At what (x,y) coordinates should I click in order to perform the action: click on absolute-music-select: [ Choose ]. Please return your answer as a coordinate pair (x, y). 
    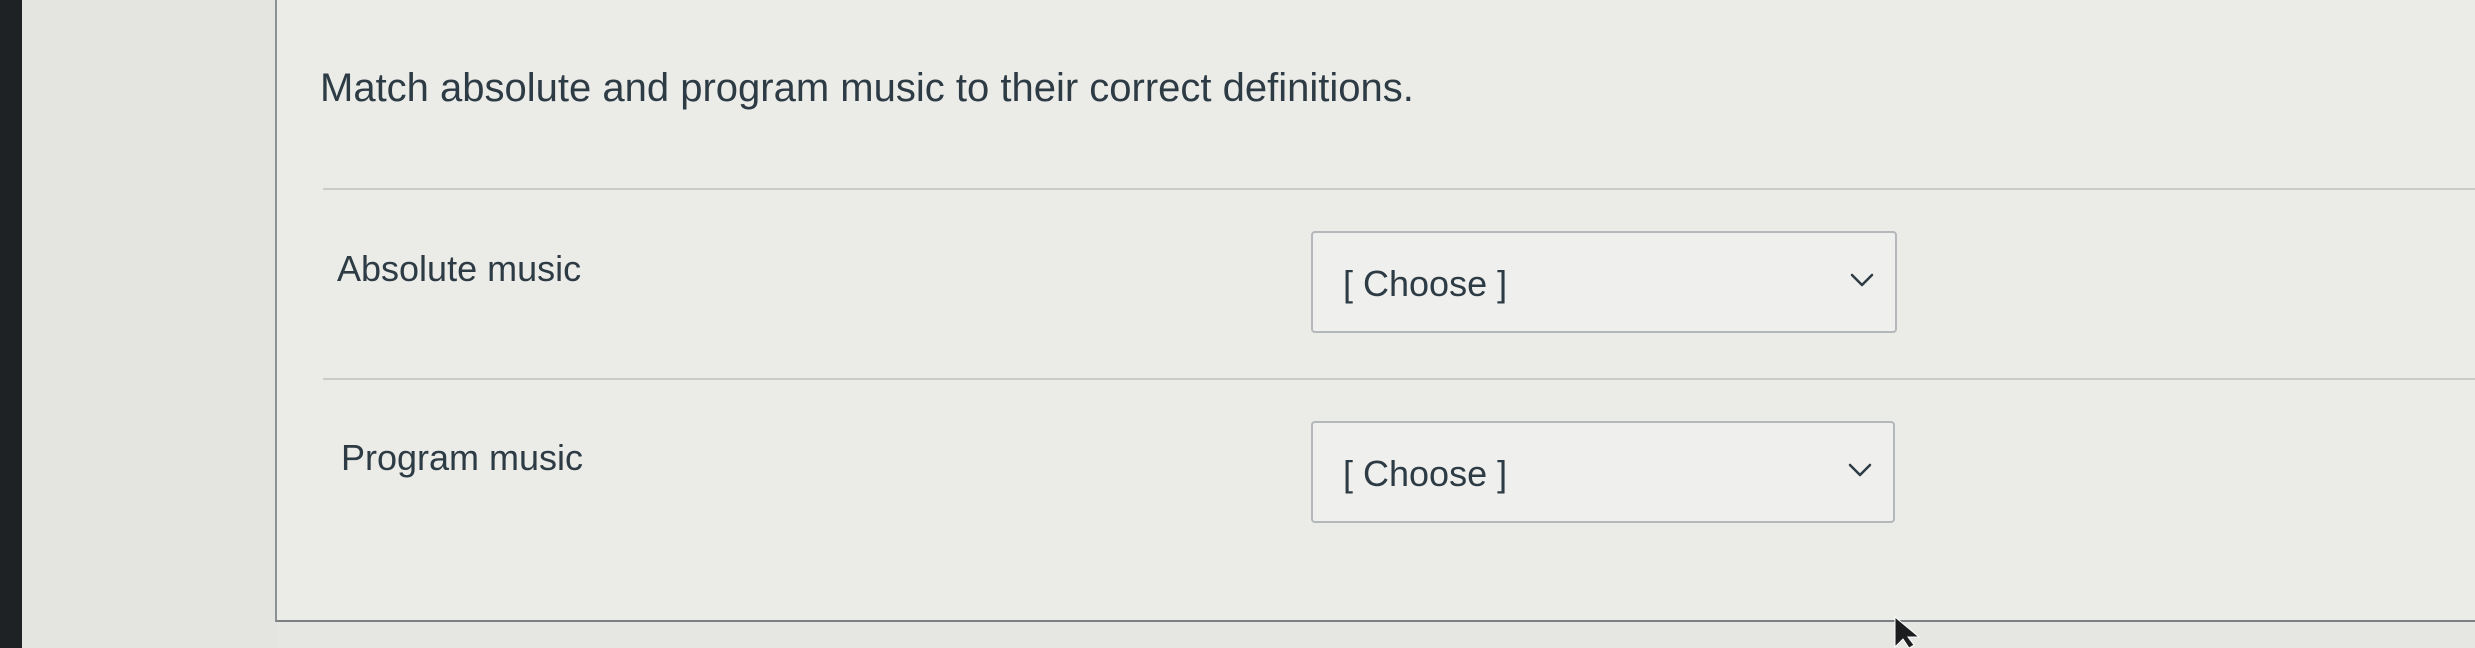
    Looking at the image, I should click on (1604, 282).